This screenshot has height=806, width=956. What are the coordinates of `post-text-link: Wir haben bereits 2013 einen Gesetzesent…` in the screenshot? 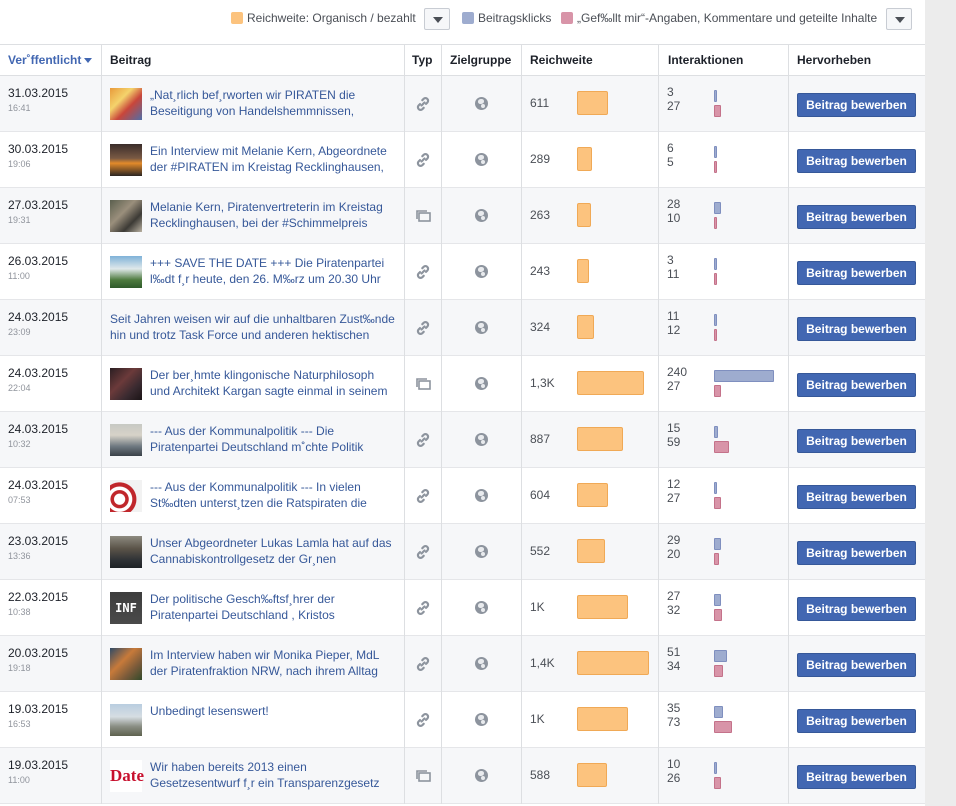 It's located at (273, 776).